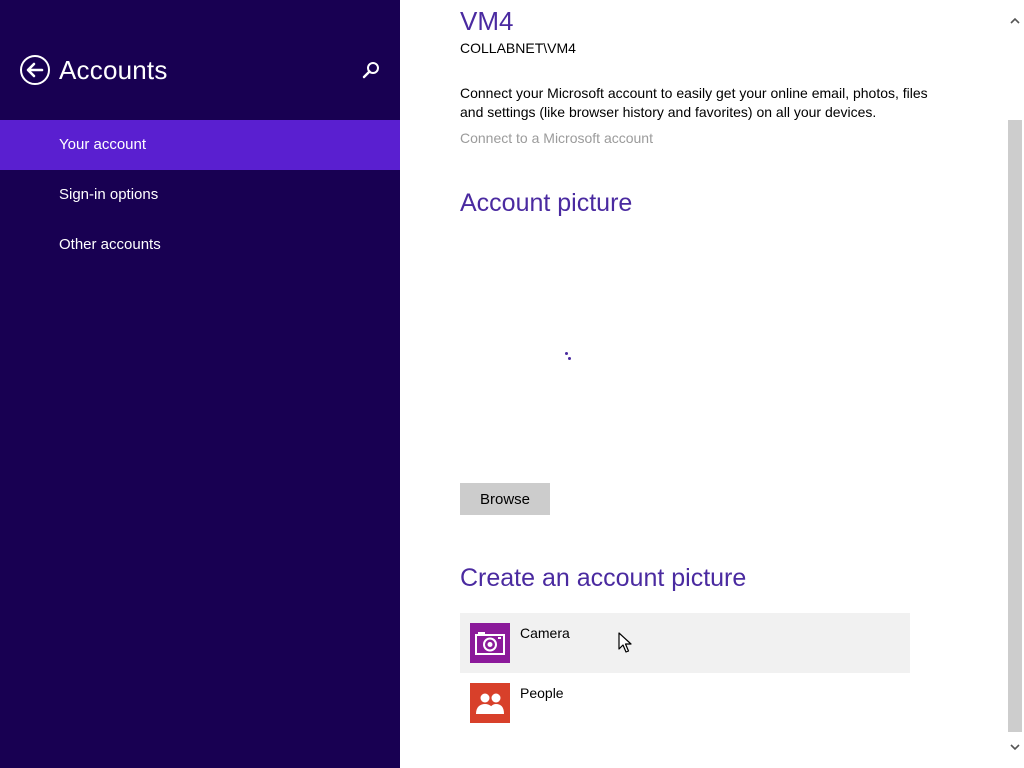 The height and width of the screenshot is (768, 1024). I want to click on back-button, so click(35, 70).